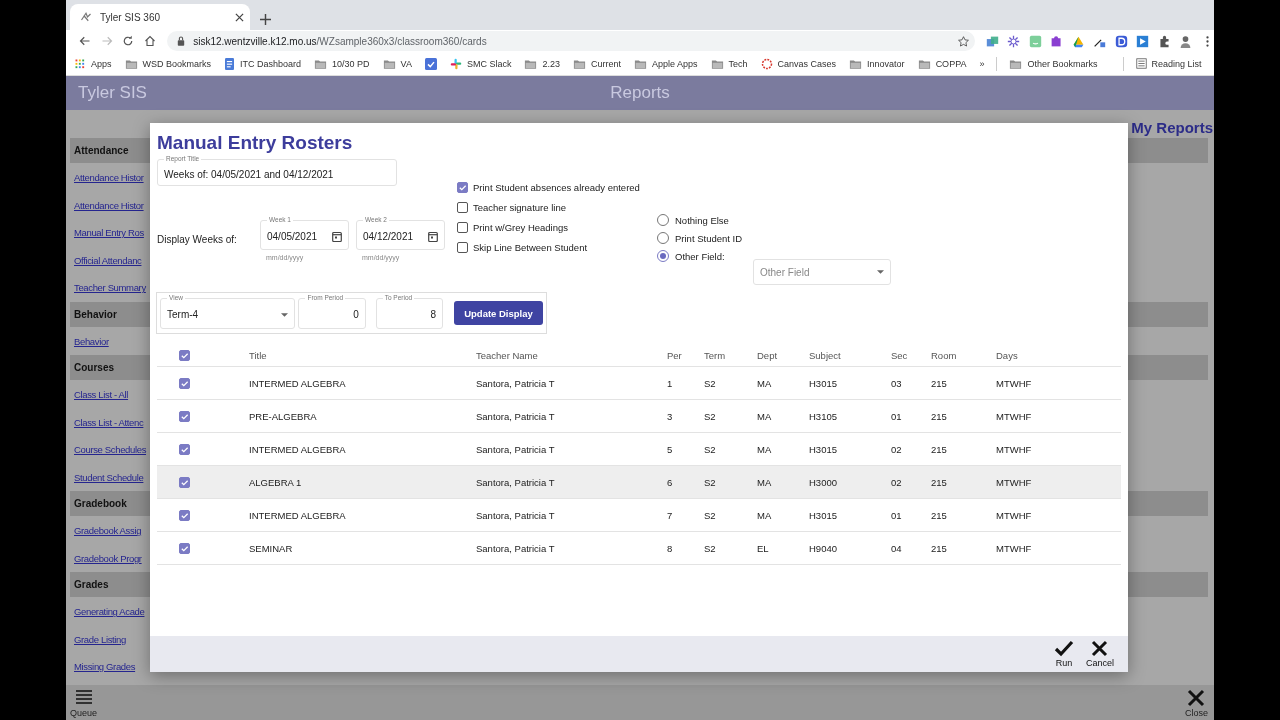  I want to click on bookmark: Apps, so click(101, 63).